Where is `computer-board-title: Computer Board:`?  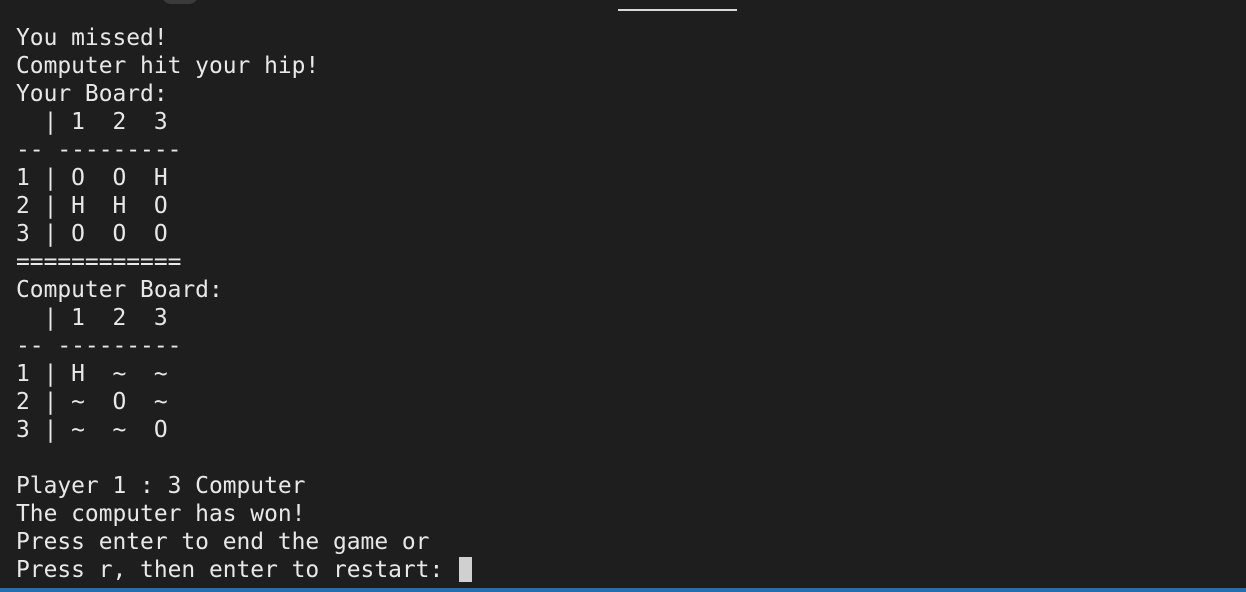 computer-board-title: Computer Board: is located at coordinates (119, 290).